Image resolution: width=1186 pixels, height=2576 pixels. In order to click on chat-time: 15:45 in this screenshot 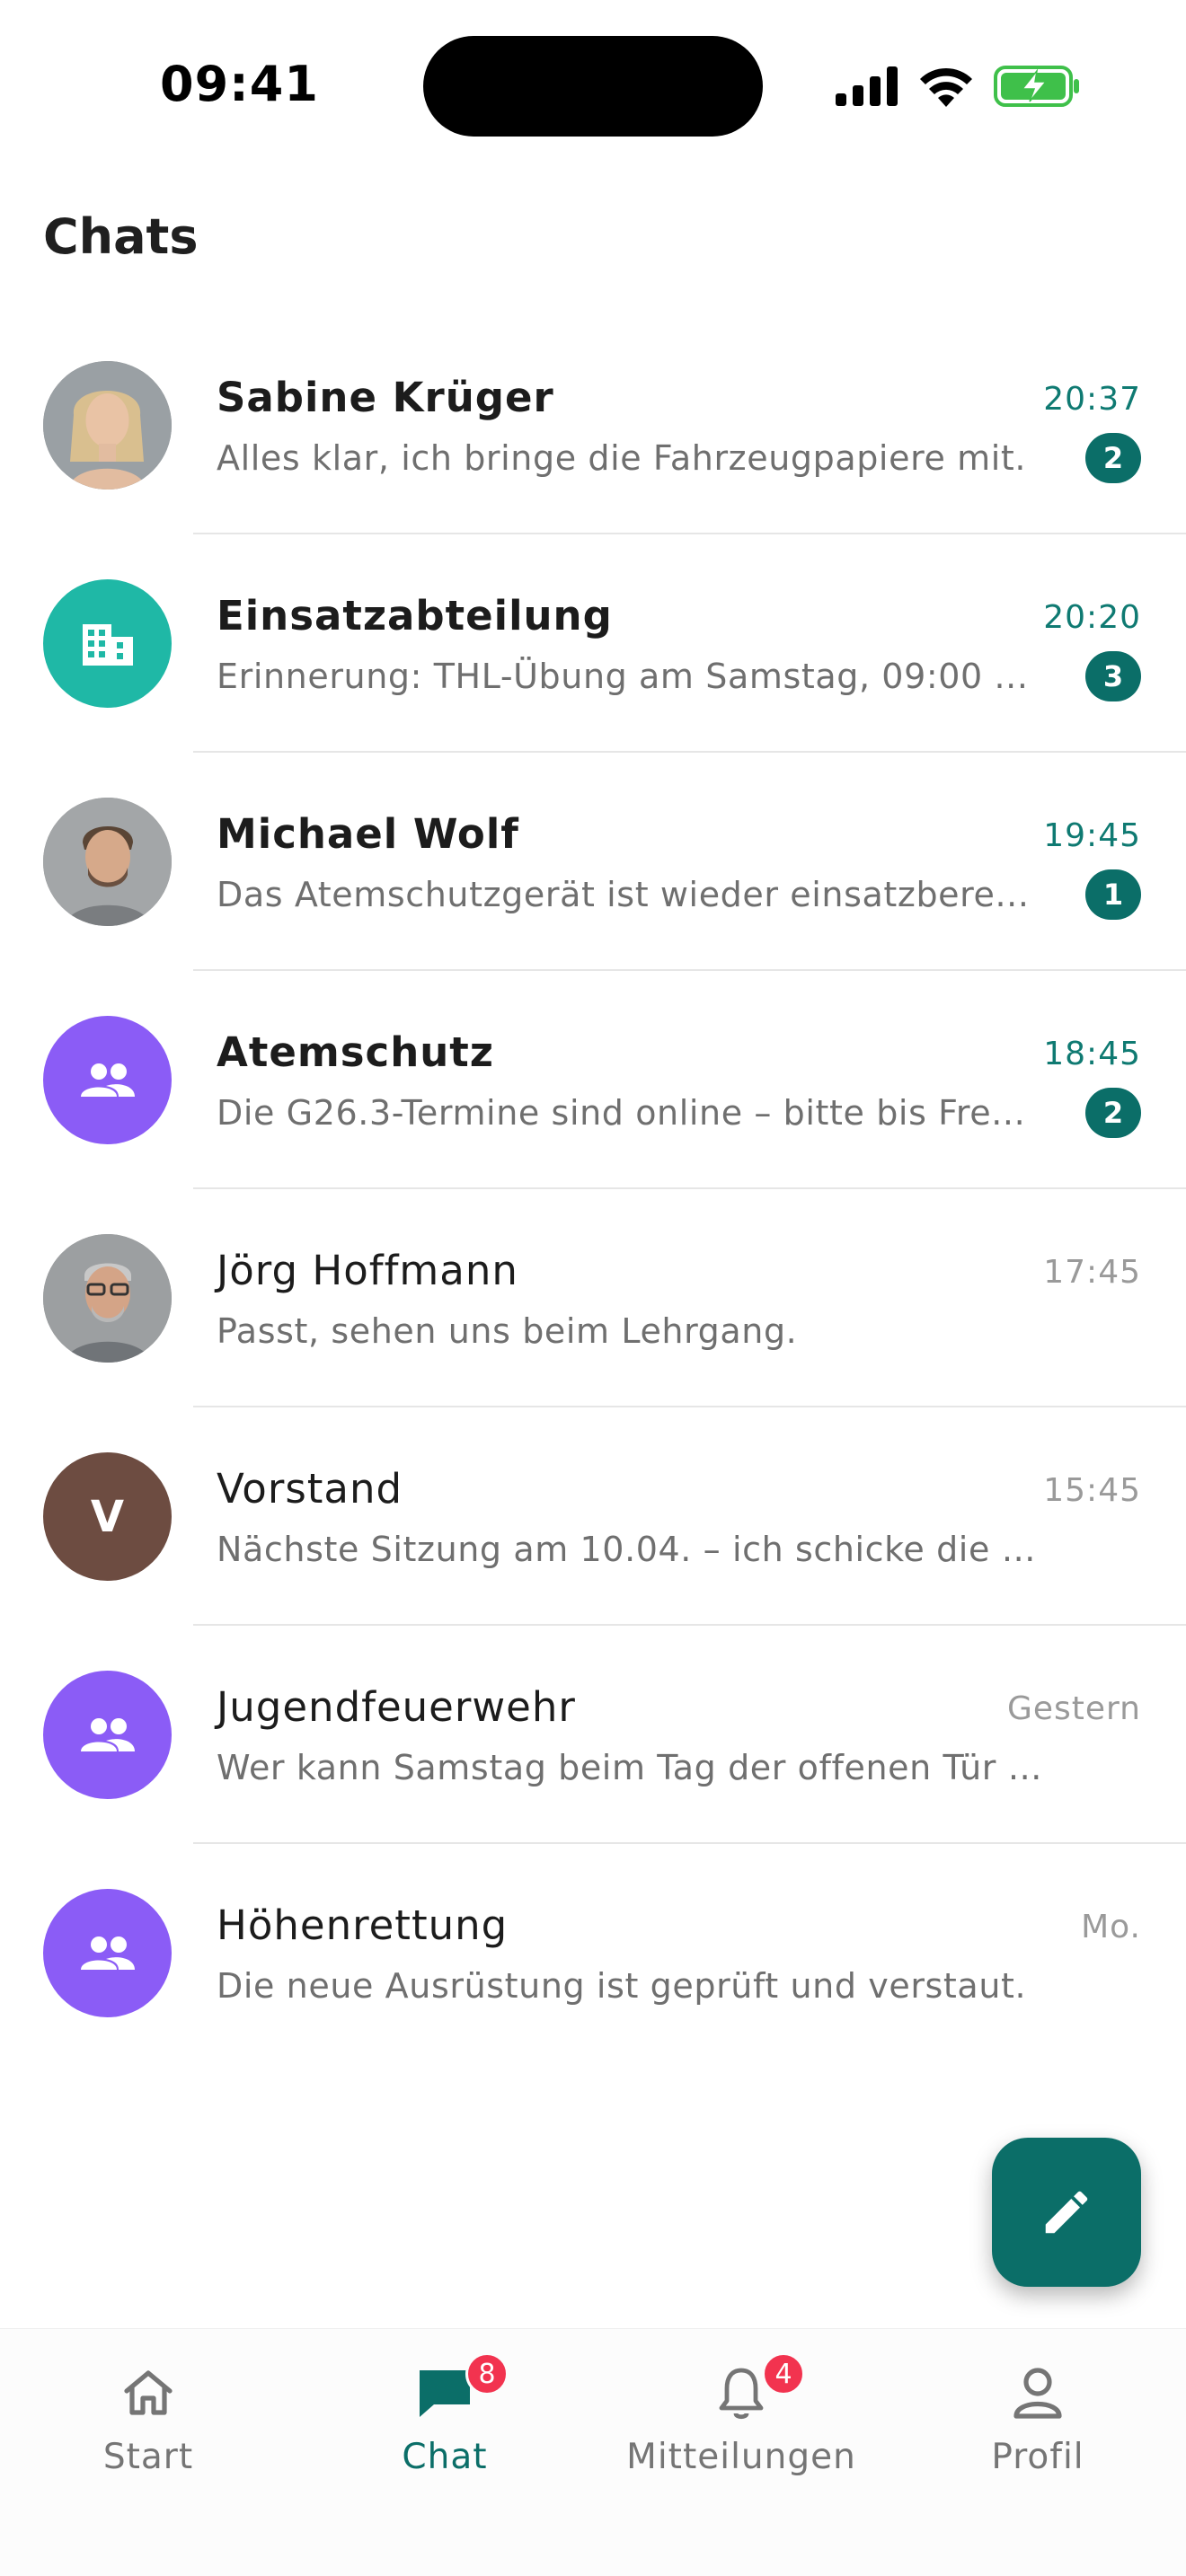, I will do `click(1092, 1490)`.